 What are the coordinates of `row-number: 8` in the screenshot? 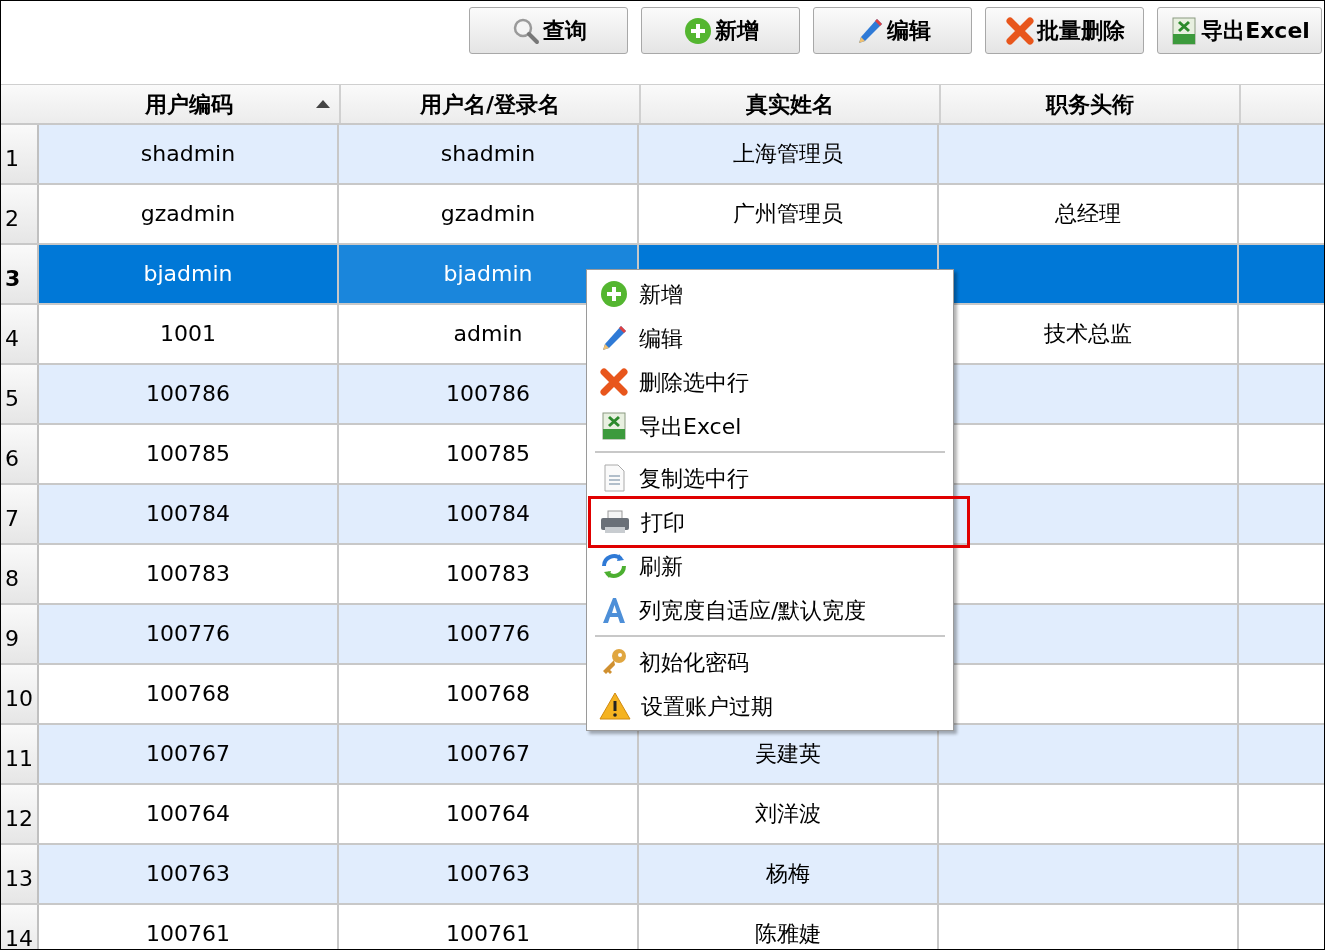 It's located at (20, 574).